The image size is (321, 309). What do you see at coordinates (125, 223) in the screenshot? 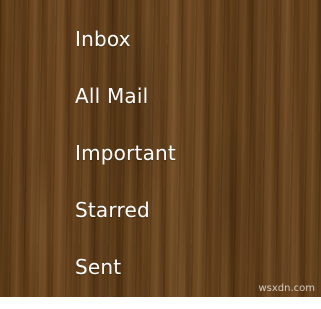
I see `menu-item-starred: Starred` at bounding box center [125, 223].